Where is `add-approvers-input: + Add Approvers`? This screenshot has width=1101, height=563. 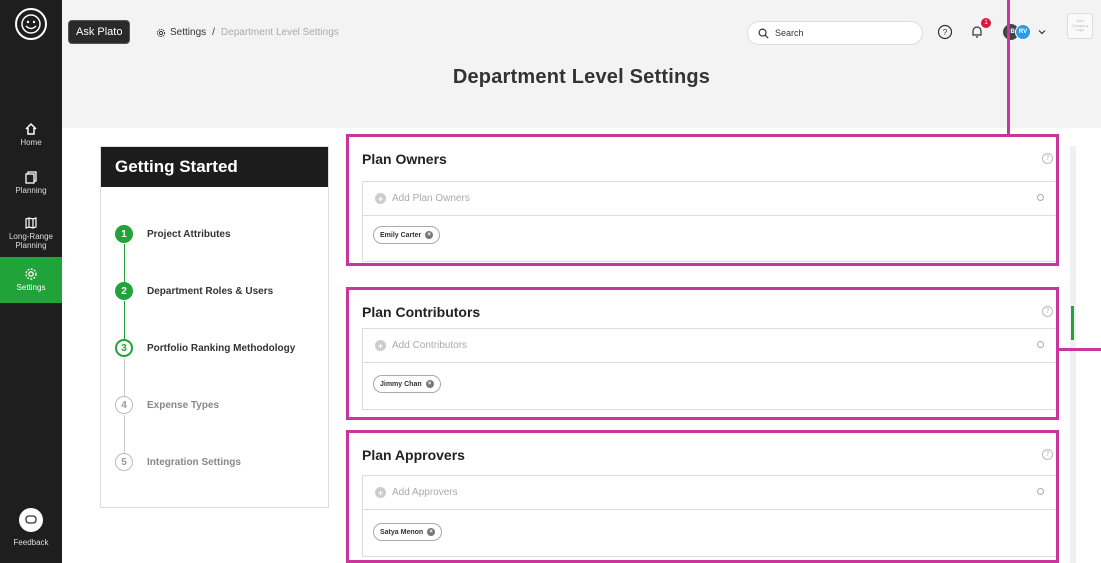
add-approvers-input: + Add Approvers is located at coordinates (709, 493).